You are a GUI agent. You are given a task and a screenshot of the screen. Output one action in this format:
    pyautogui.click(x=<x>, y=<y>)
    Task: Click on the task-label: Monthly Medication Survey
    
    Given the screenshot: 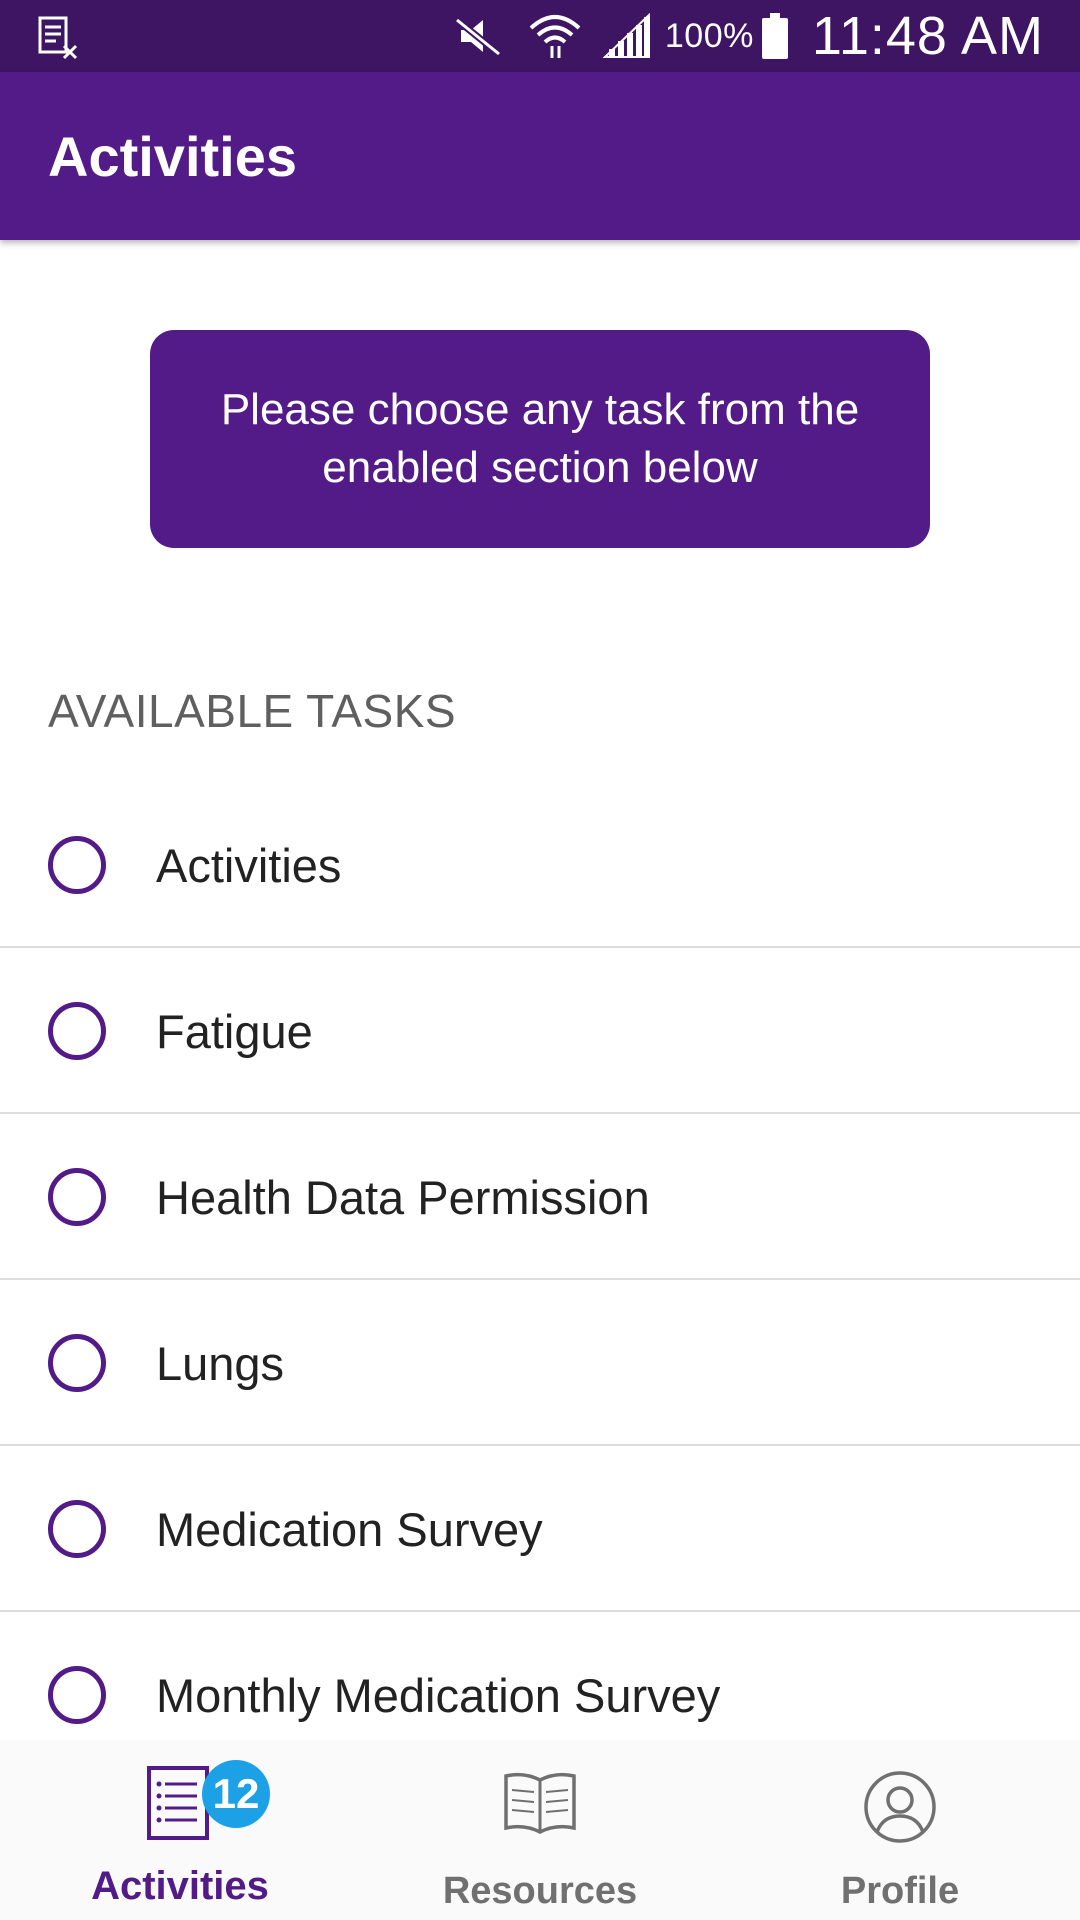 What is the action you would take?
    pyautogui.click(x=438, y=1695)
    